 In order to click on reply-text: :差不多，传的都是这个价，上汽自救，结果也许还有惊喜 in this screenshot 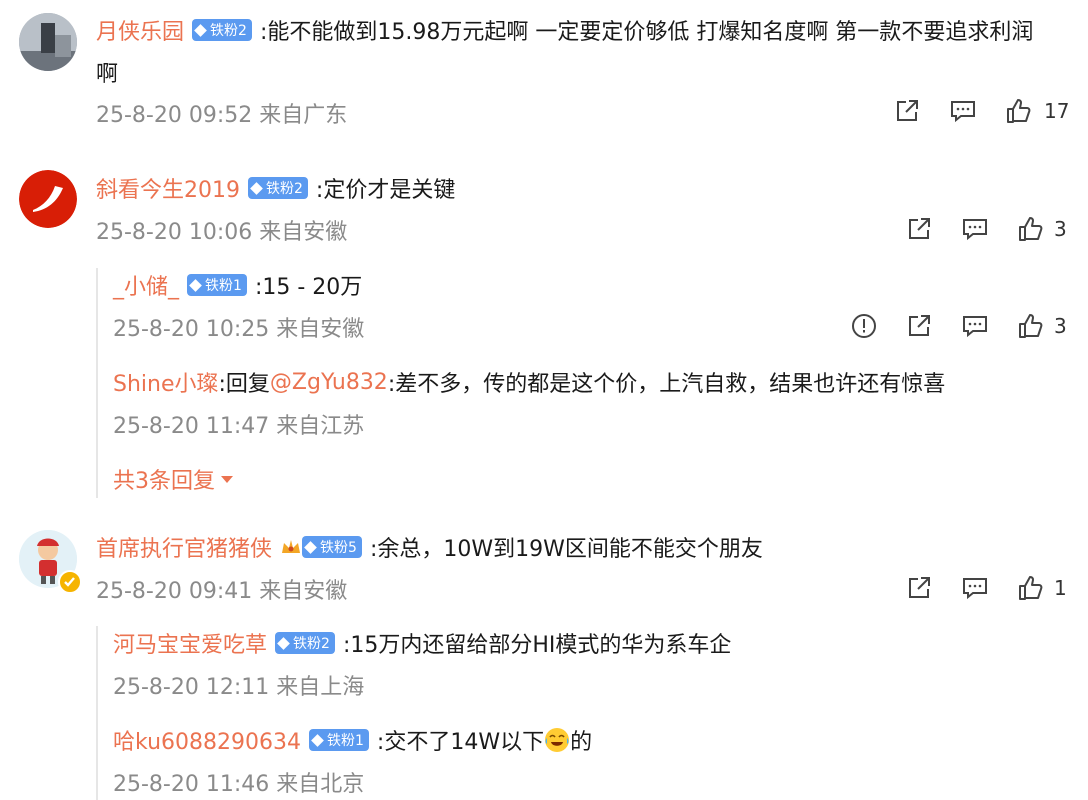, I will do `click(666, 384)`.